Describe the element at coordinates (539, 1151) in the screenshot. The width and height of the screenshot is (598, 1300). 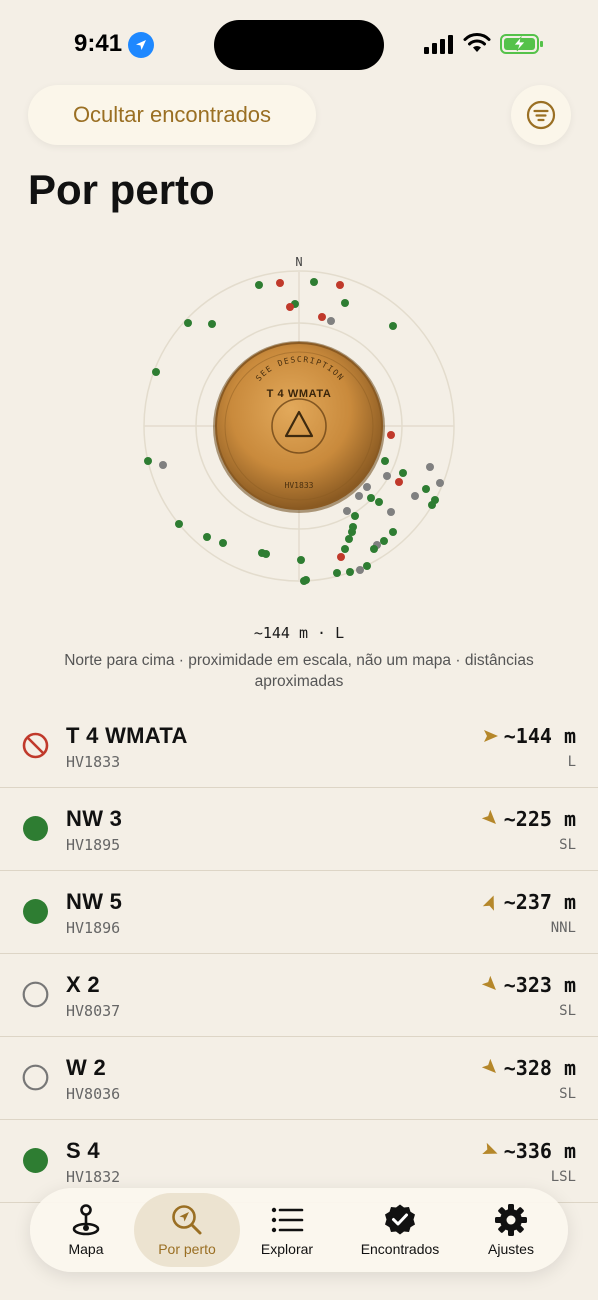
I see `item-distance-value: ~336 m` at that location.